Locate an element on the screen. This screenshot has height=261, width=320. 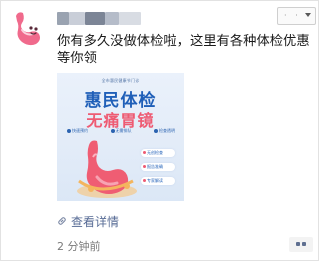
poster-tags: 快速预约 无需排队 检查透明 is located at coordinates (121, 131).